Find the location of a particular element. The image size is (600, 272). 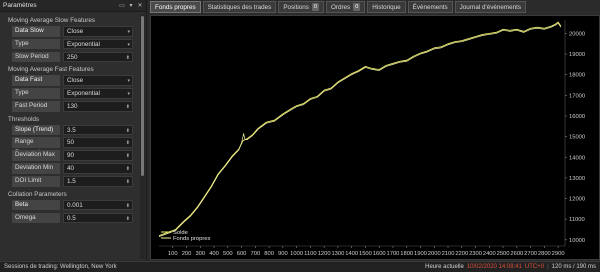

param-value-text: 0.5 is located at coordinates (71, 218).